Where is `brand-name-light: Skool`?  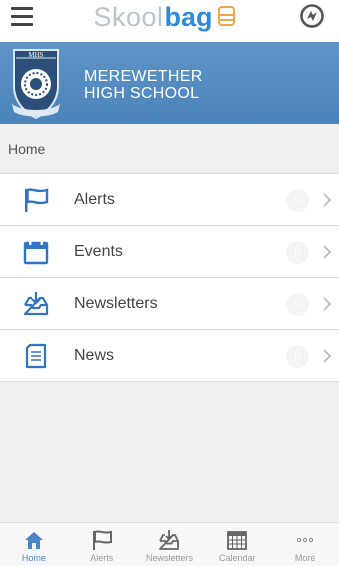
brand-name-light: Skool is located at coordinates (128, 17).